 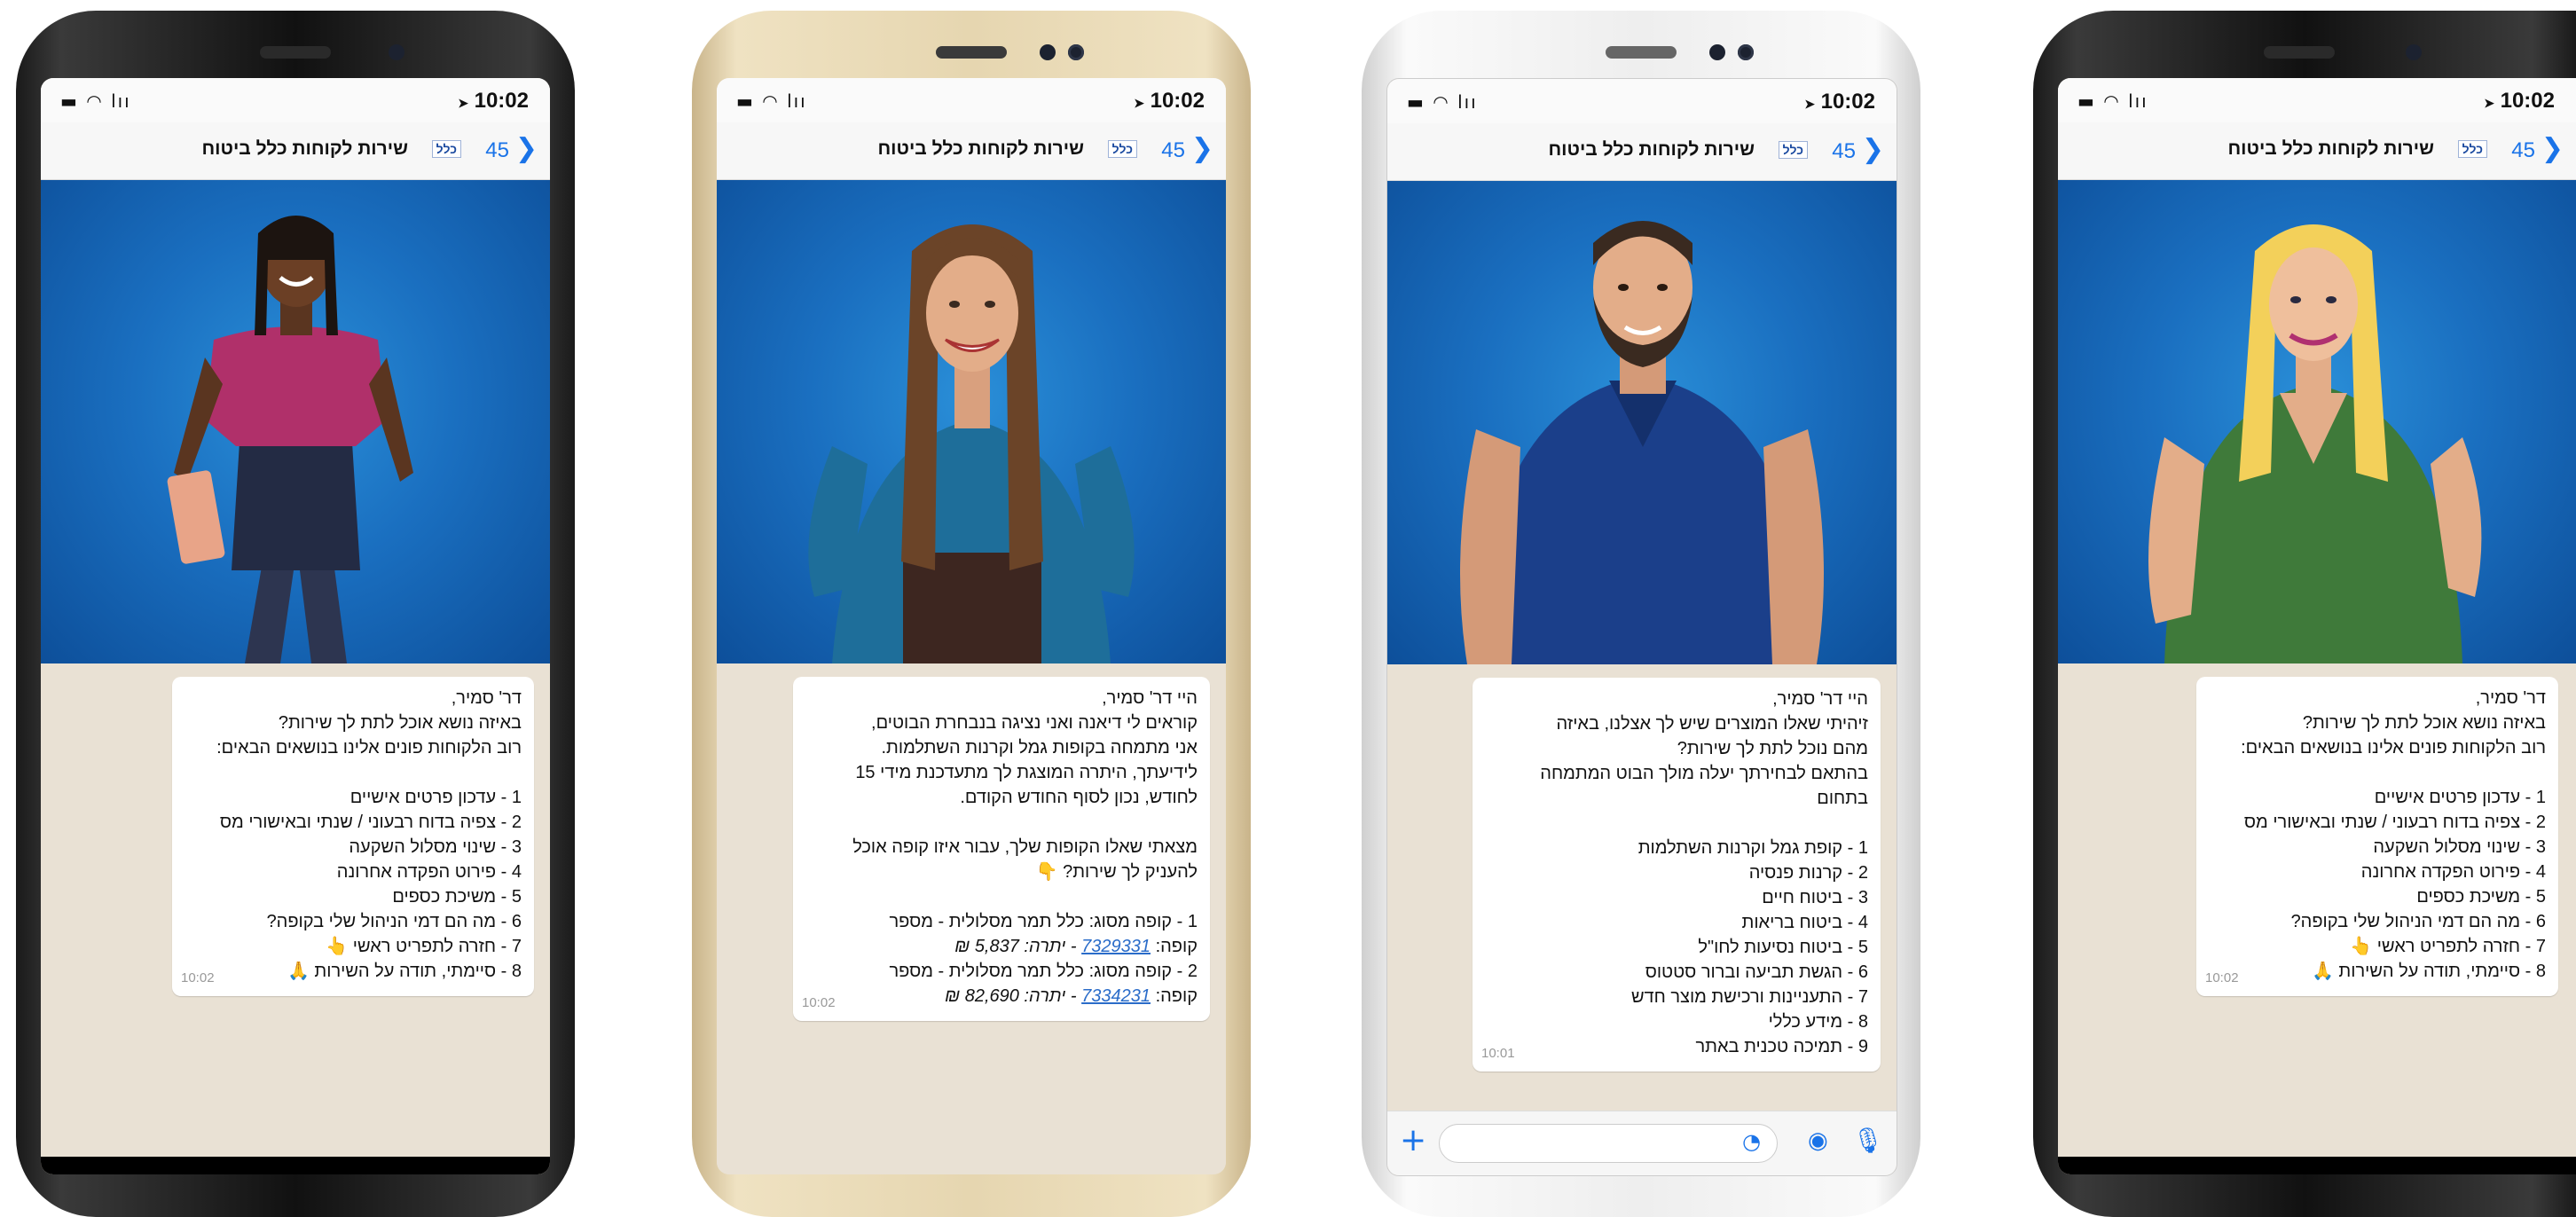 I want to click on message-line: זיהיתי שאלו המוצרים שיש לך אצלנו, באיזה, so click(x=1712, y=724).